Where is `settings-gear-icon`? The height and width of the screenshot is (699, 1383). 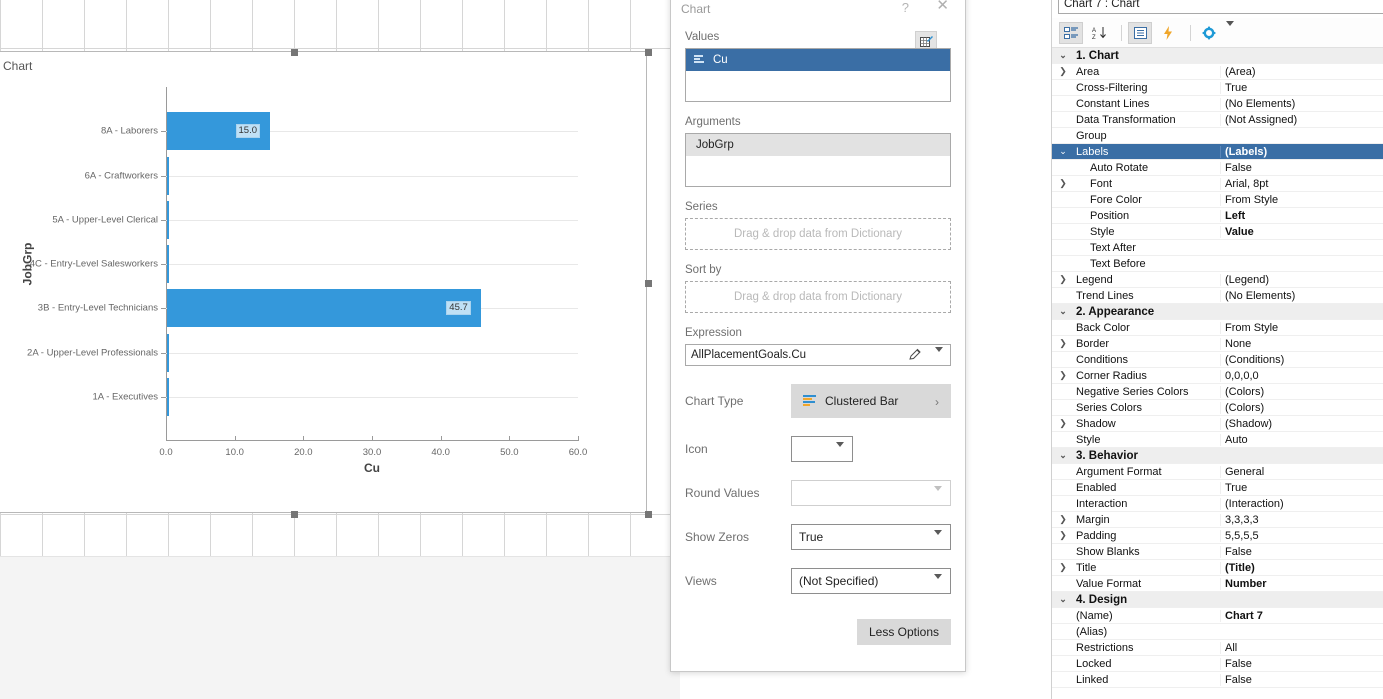 settings-gear-icon is located at coordinates (1209, 33).